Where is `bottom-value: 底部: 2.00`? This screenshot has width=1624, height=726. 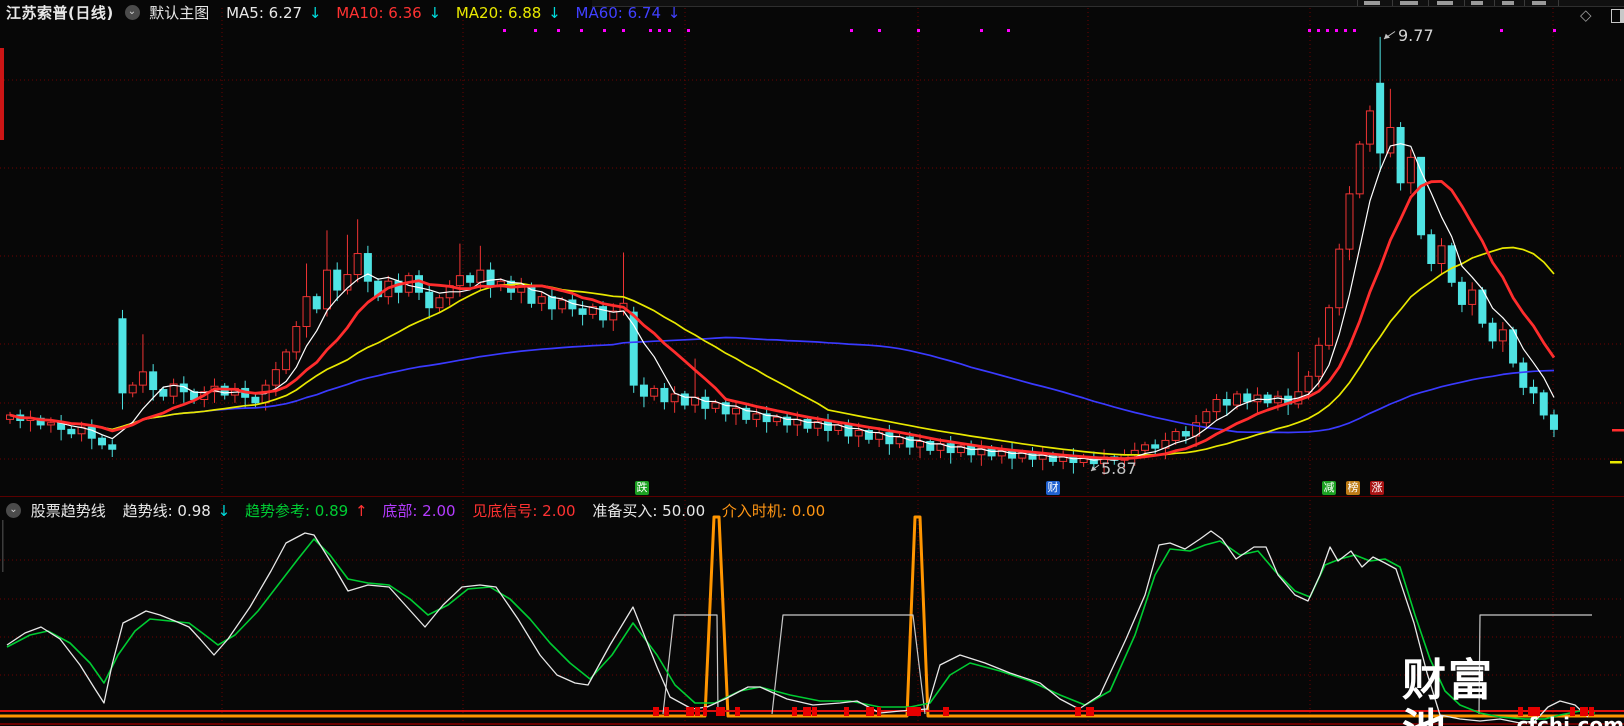
bottom-value: 底部: 2.00 is located at coordinates (419, 511).